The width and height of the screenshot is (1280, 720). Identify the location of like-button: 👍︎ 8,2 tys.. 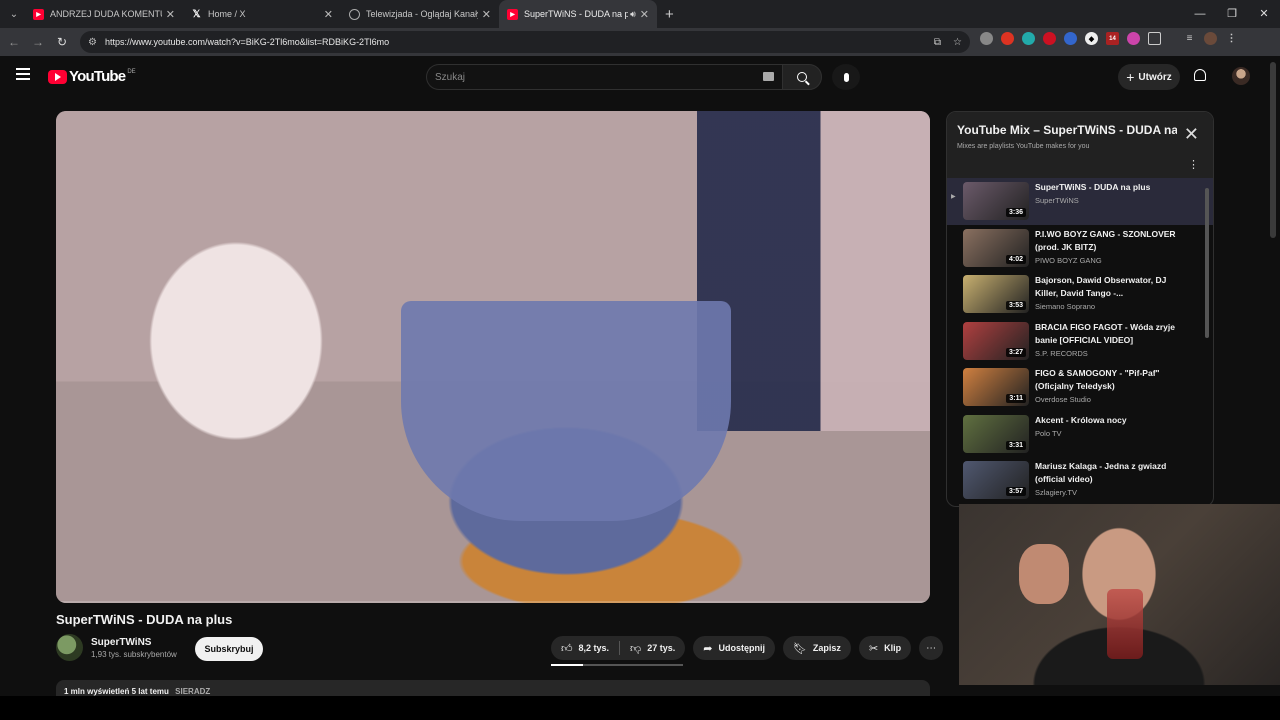
(585, 648).